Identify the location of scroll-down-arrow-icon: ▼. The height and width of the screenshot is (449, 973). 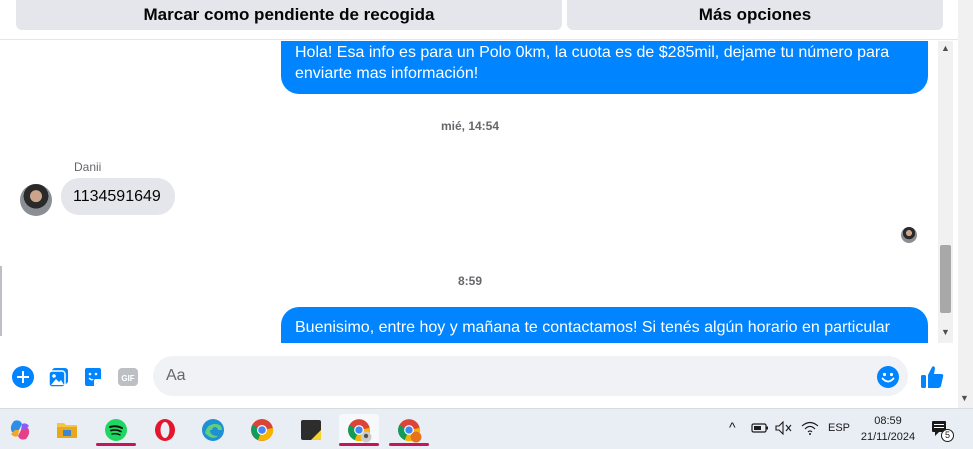
(945, 333).